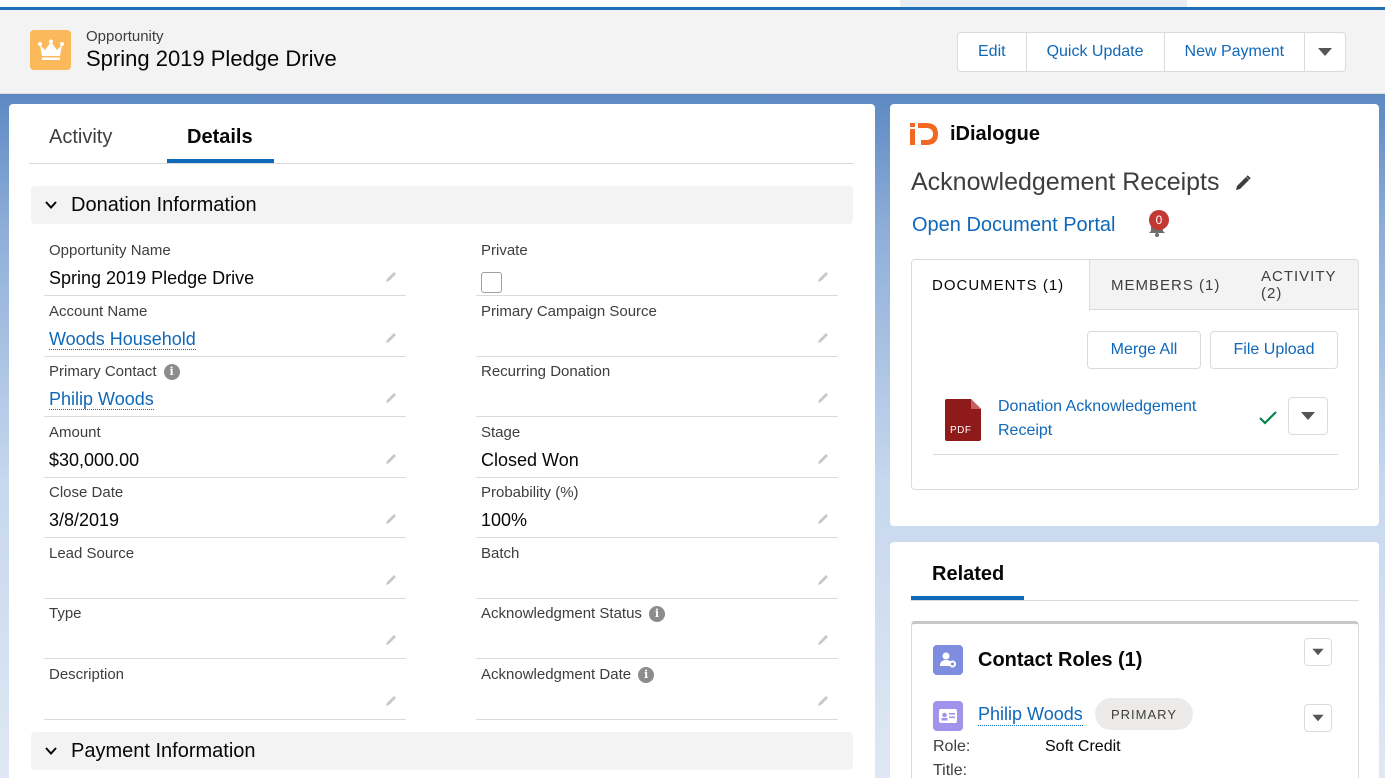 The height and width of the screenshot is (778, 1385). I want to click on field-value: Closed Won, so click(530, 460).